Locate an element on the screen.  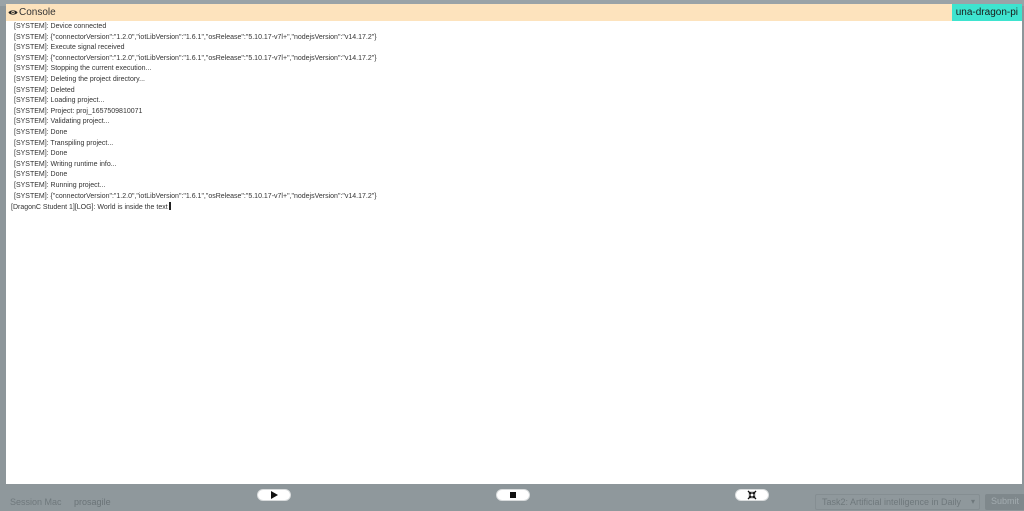
log-line: [SYSTEM]: Project: proj_1657509810071 is located at coordinates (78, 111).